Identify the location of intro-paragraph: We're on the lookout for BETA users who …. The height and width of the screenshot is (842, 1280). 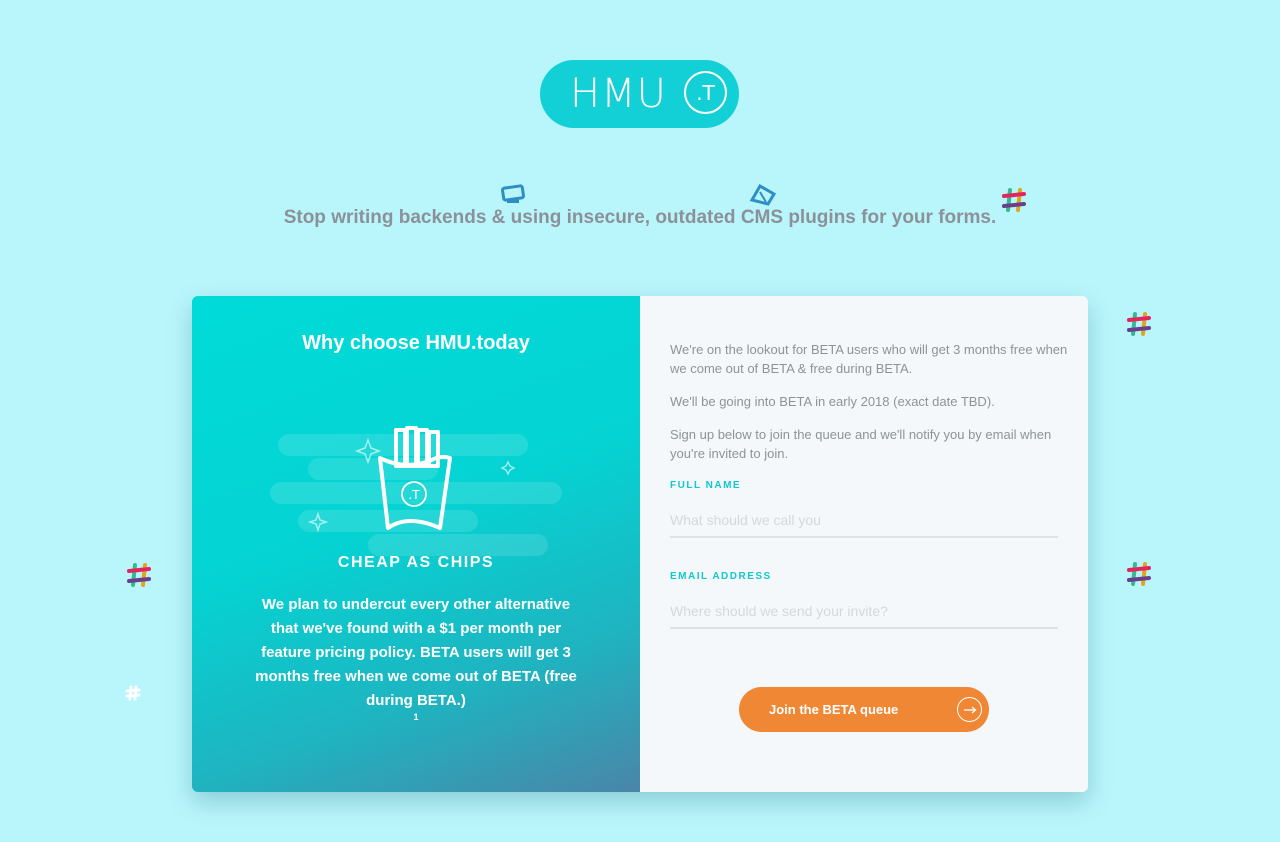
(869, 359).